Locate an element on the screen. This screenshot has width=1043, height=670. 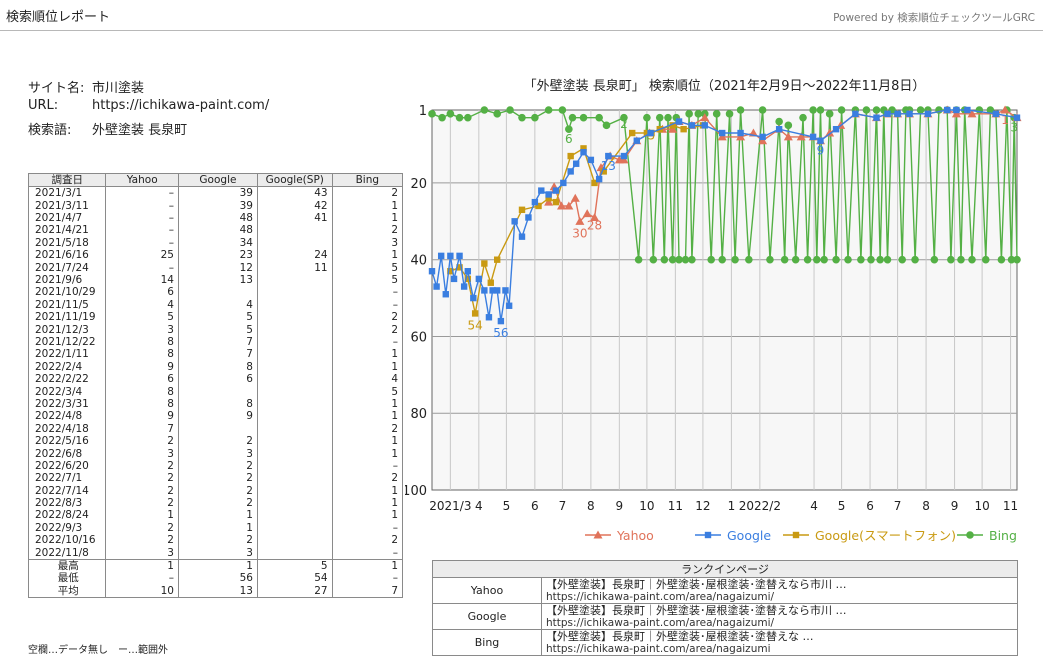
site-name-label: サイト名: is located at coordinates (56, 88).